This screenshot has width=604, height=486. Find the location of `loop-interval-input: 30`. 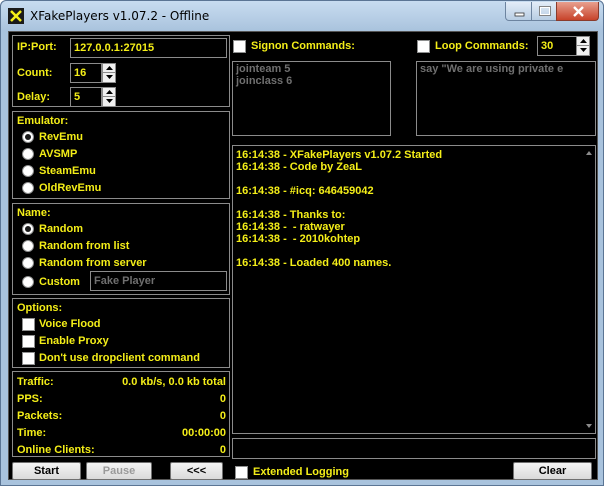

loop-interval-input: 30 is located at coordinates (557, 46).